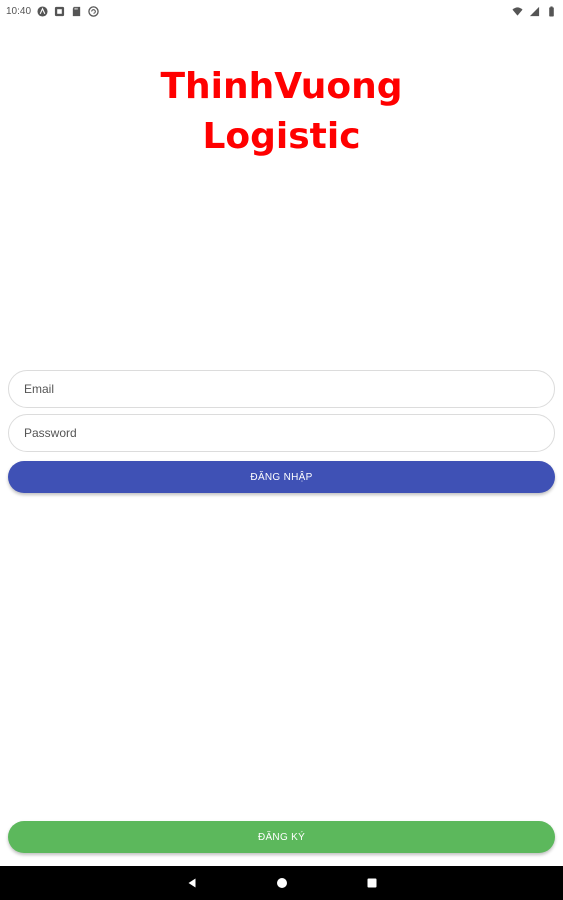 This screenshot has width=563, height=900. I want to click on signal-icon, so click(534, 11).